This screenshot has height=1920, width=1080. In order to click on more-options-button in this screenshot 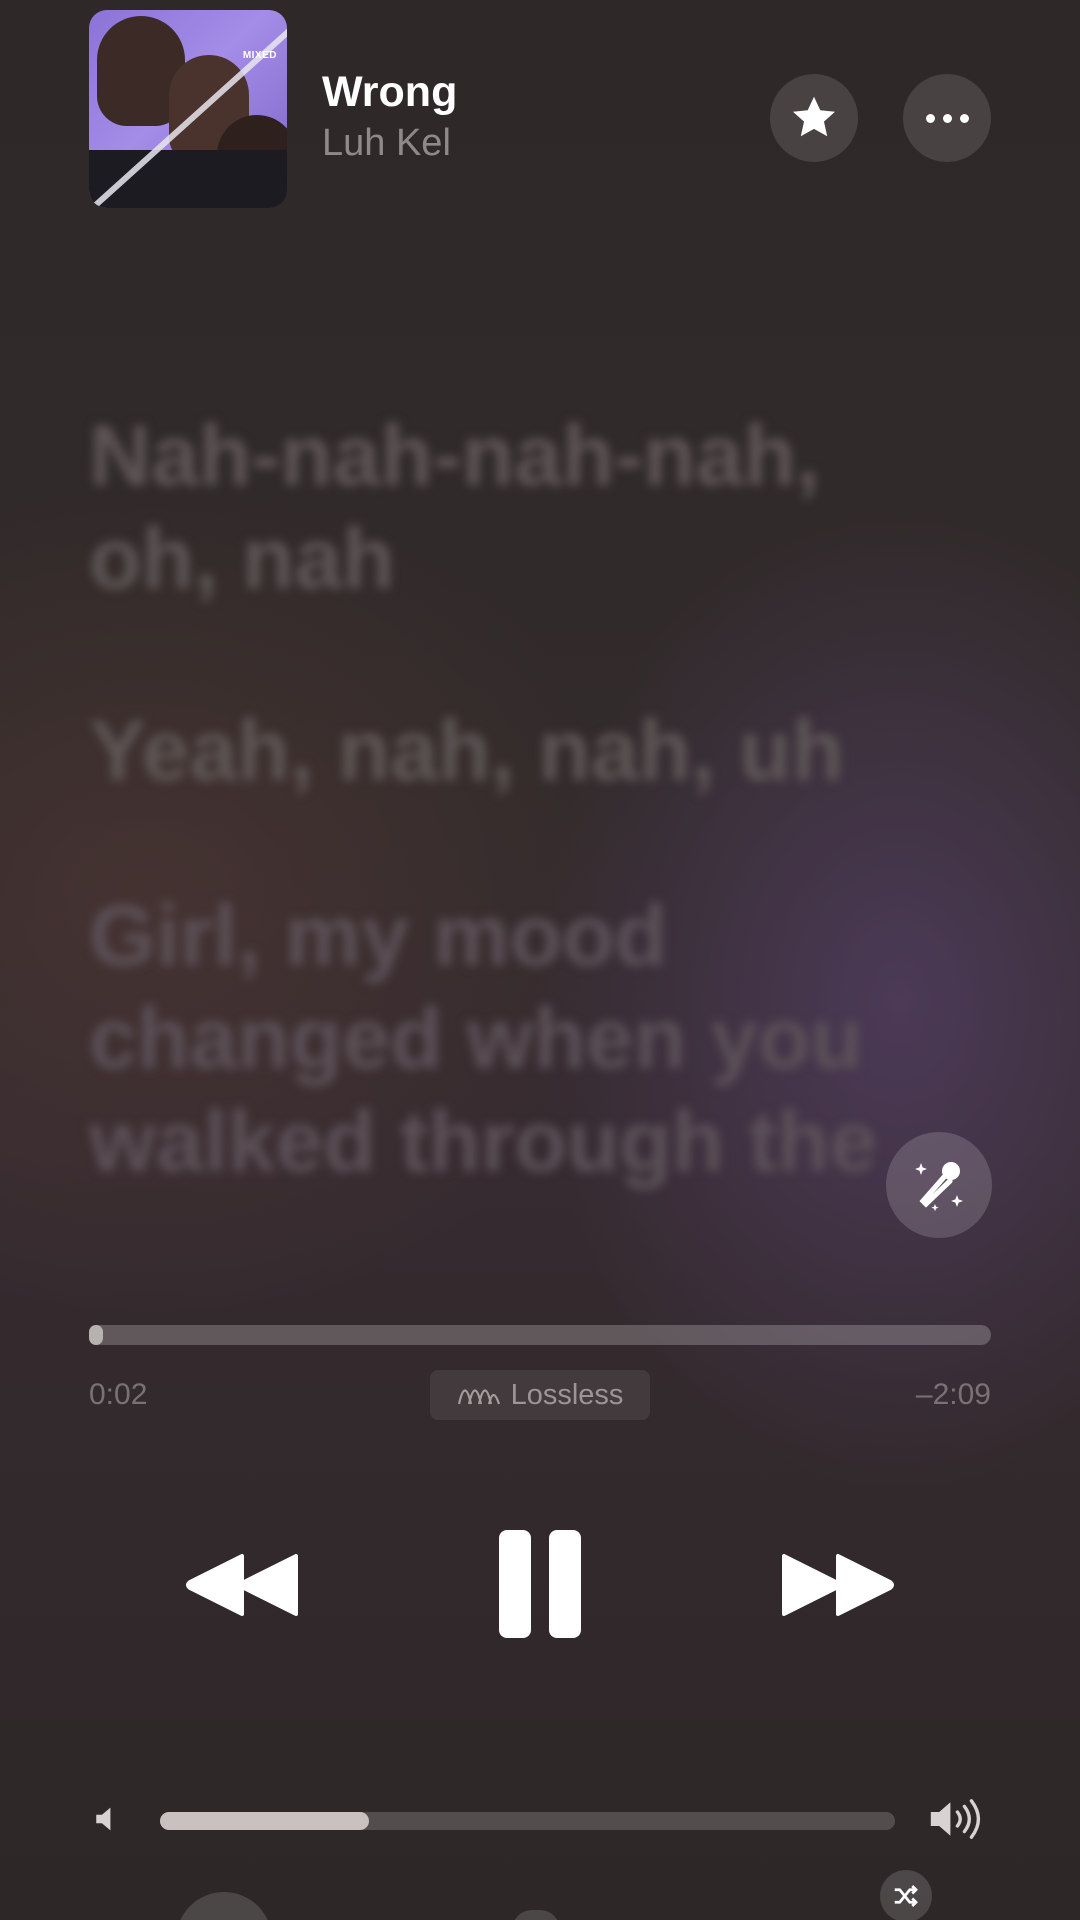, I will do `click(947, 118)`.